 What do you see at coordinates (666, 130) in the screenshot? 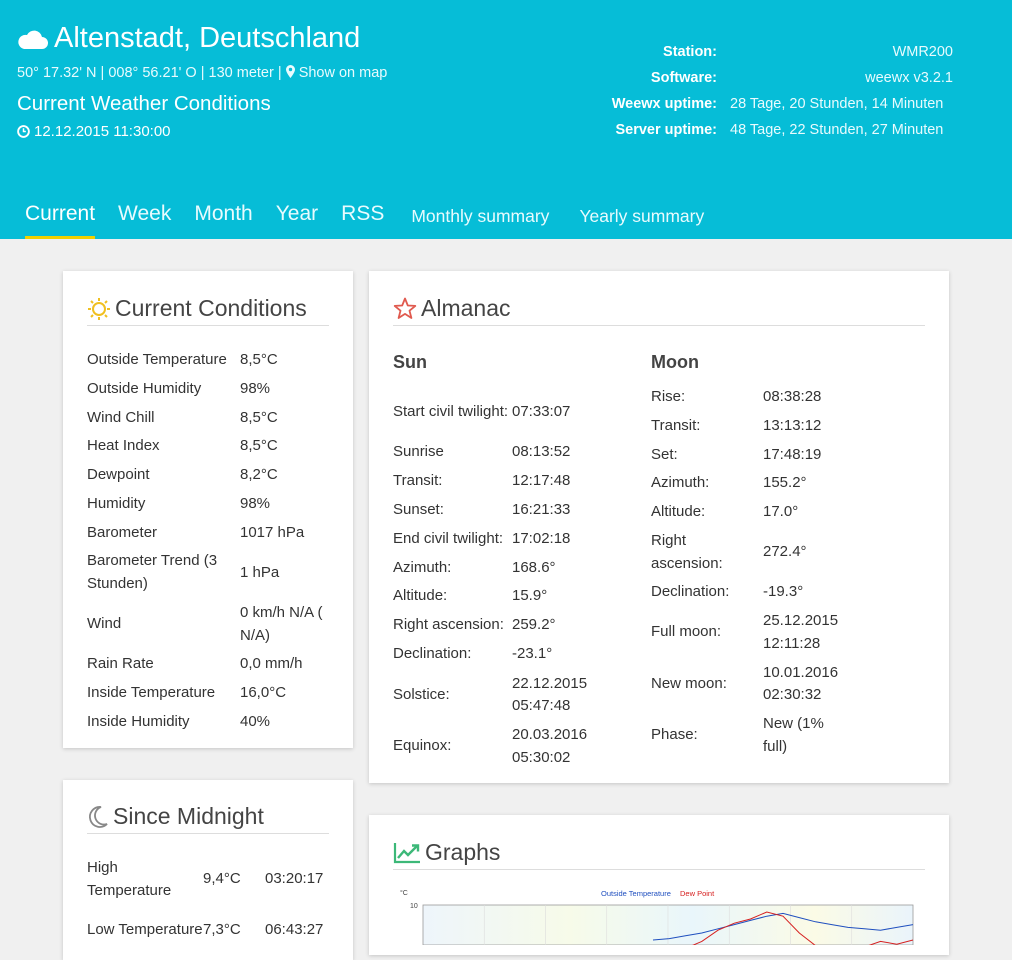
I see `server-uptime-label: Server uptime:` at bounding box center [666, 130].